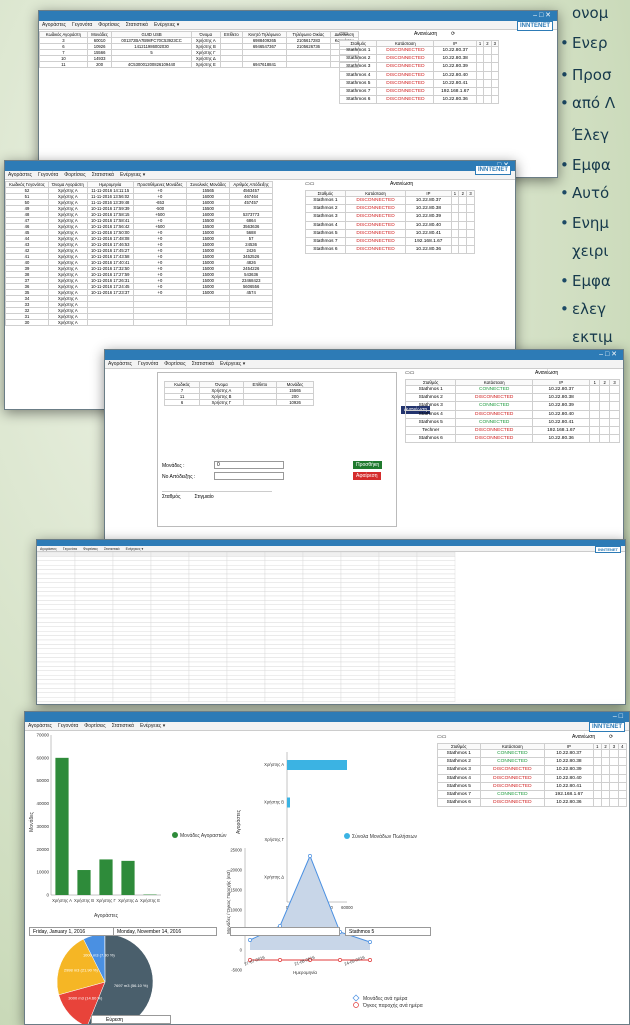  What do you see at coordinates (566, 13) in the screenshot?
I see `bullet-dot` at bounding box center [566, 13].